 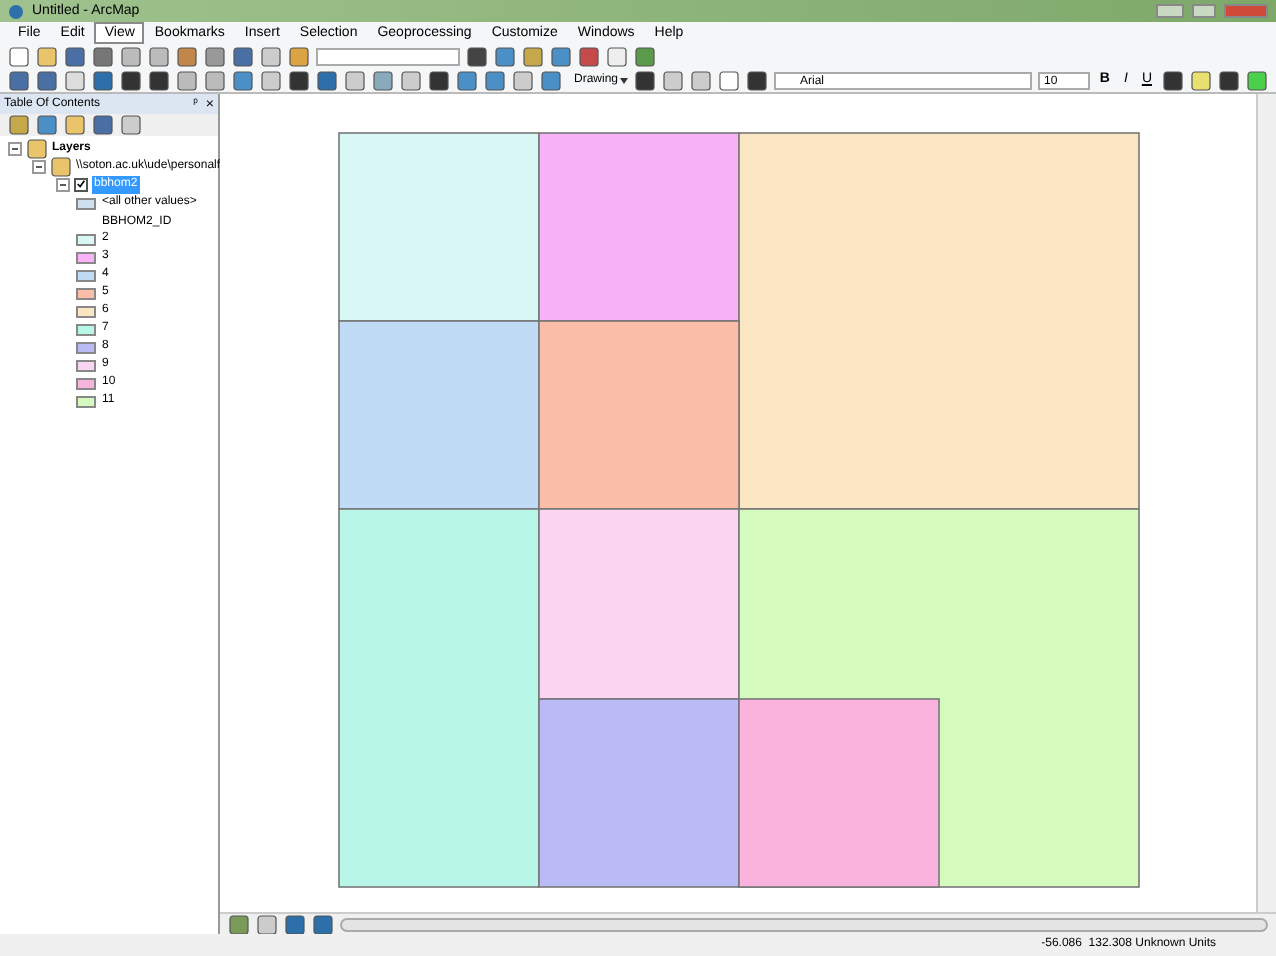 I want to click on globe-icon, so click(x=16, y=11).